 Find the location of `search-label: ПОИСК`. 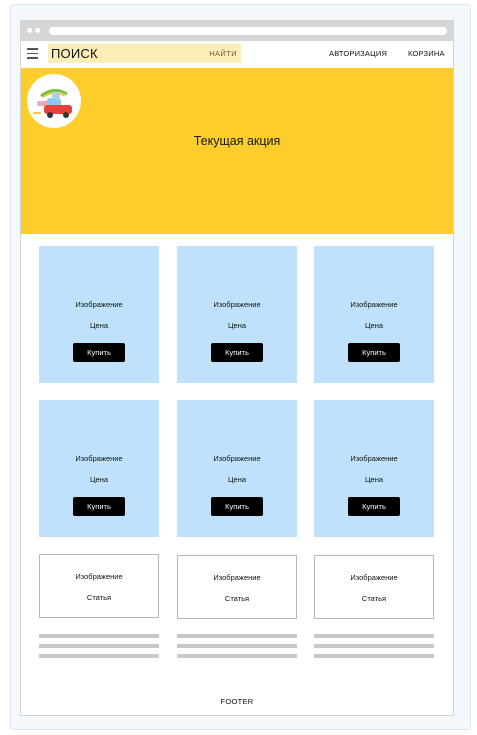

search-label: ПОИСК is located at coordinates (74, 53).